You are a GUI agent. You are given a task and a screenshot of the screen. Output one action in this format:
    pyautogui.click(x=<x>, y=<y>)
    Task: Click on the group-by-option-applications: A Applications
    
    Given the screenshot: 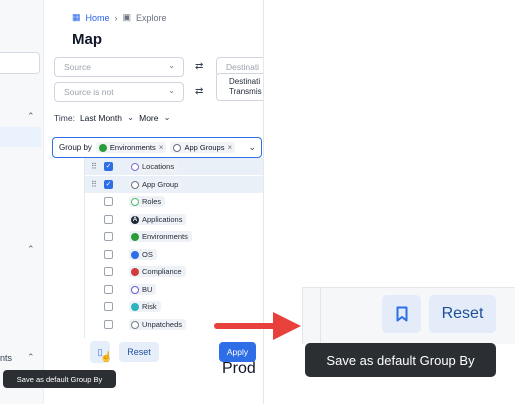 What is the action you would take?
    pyautogui.click(x=174, y=219)
    